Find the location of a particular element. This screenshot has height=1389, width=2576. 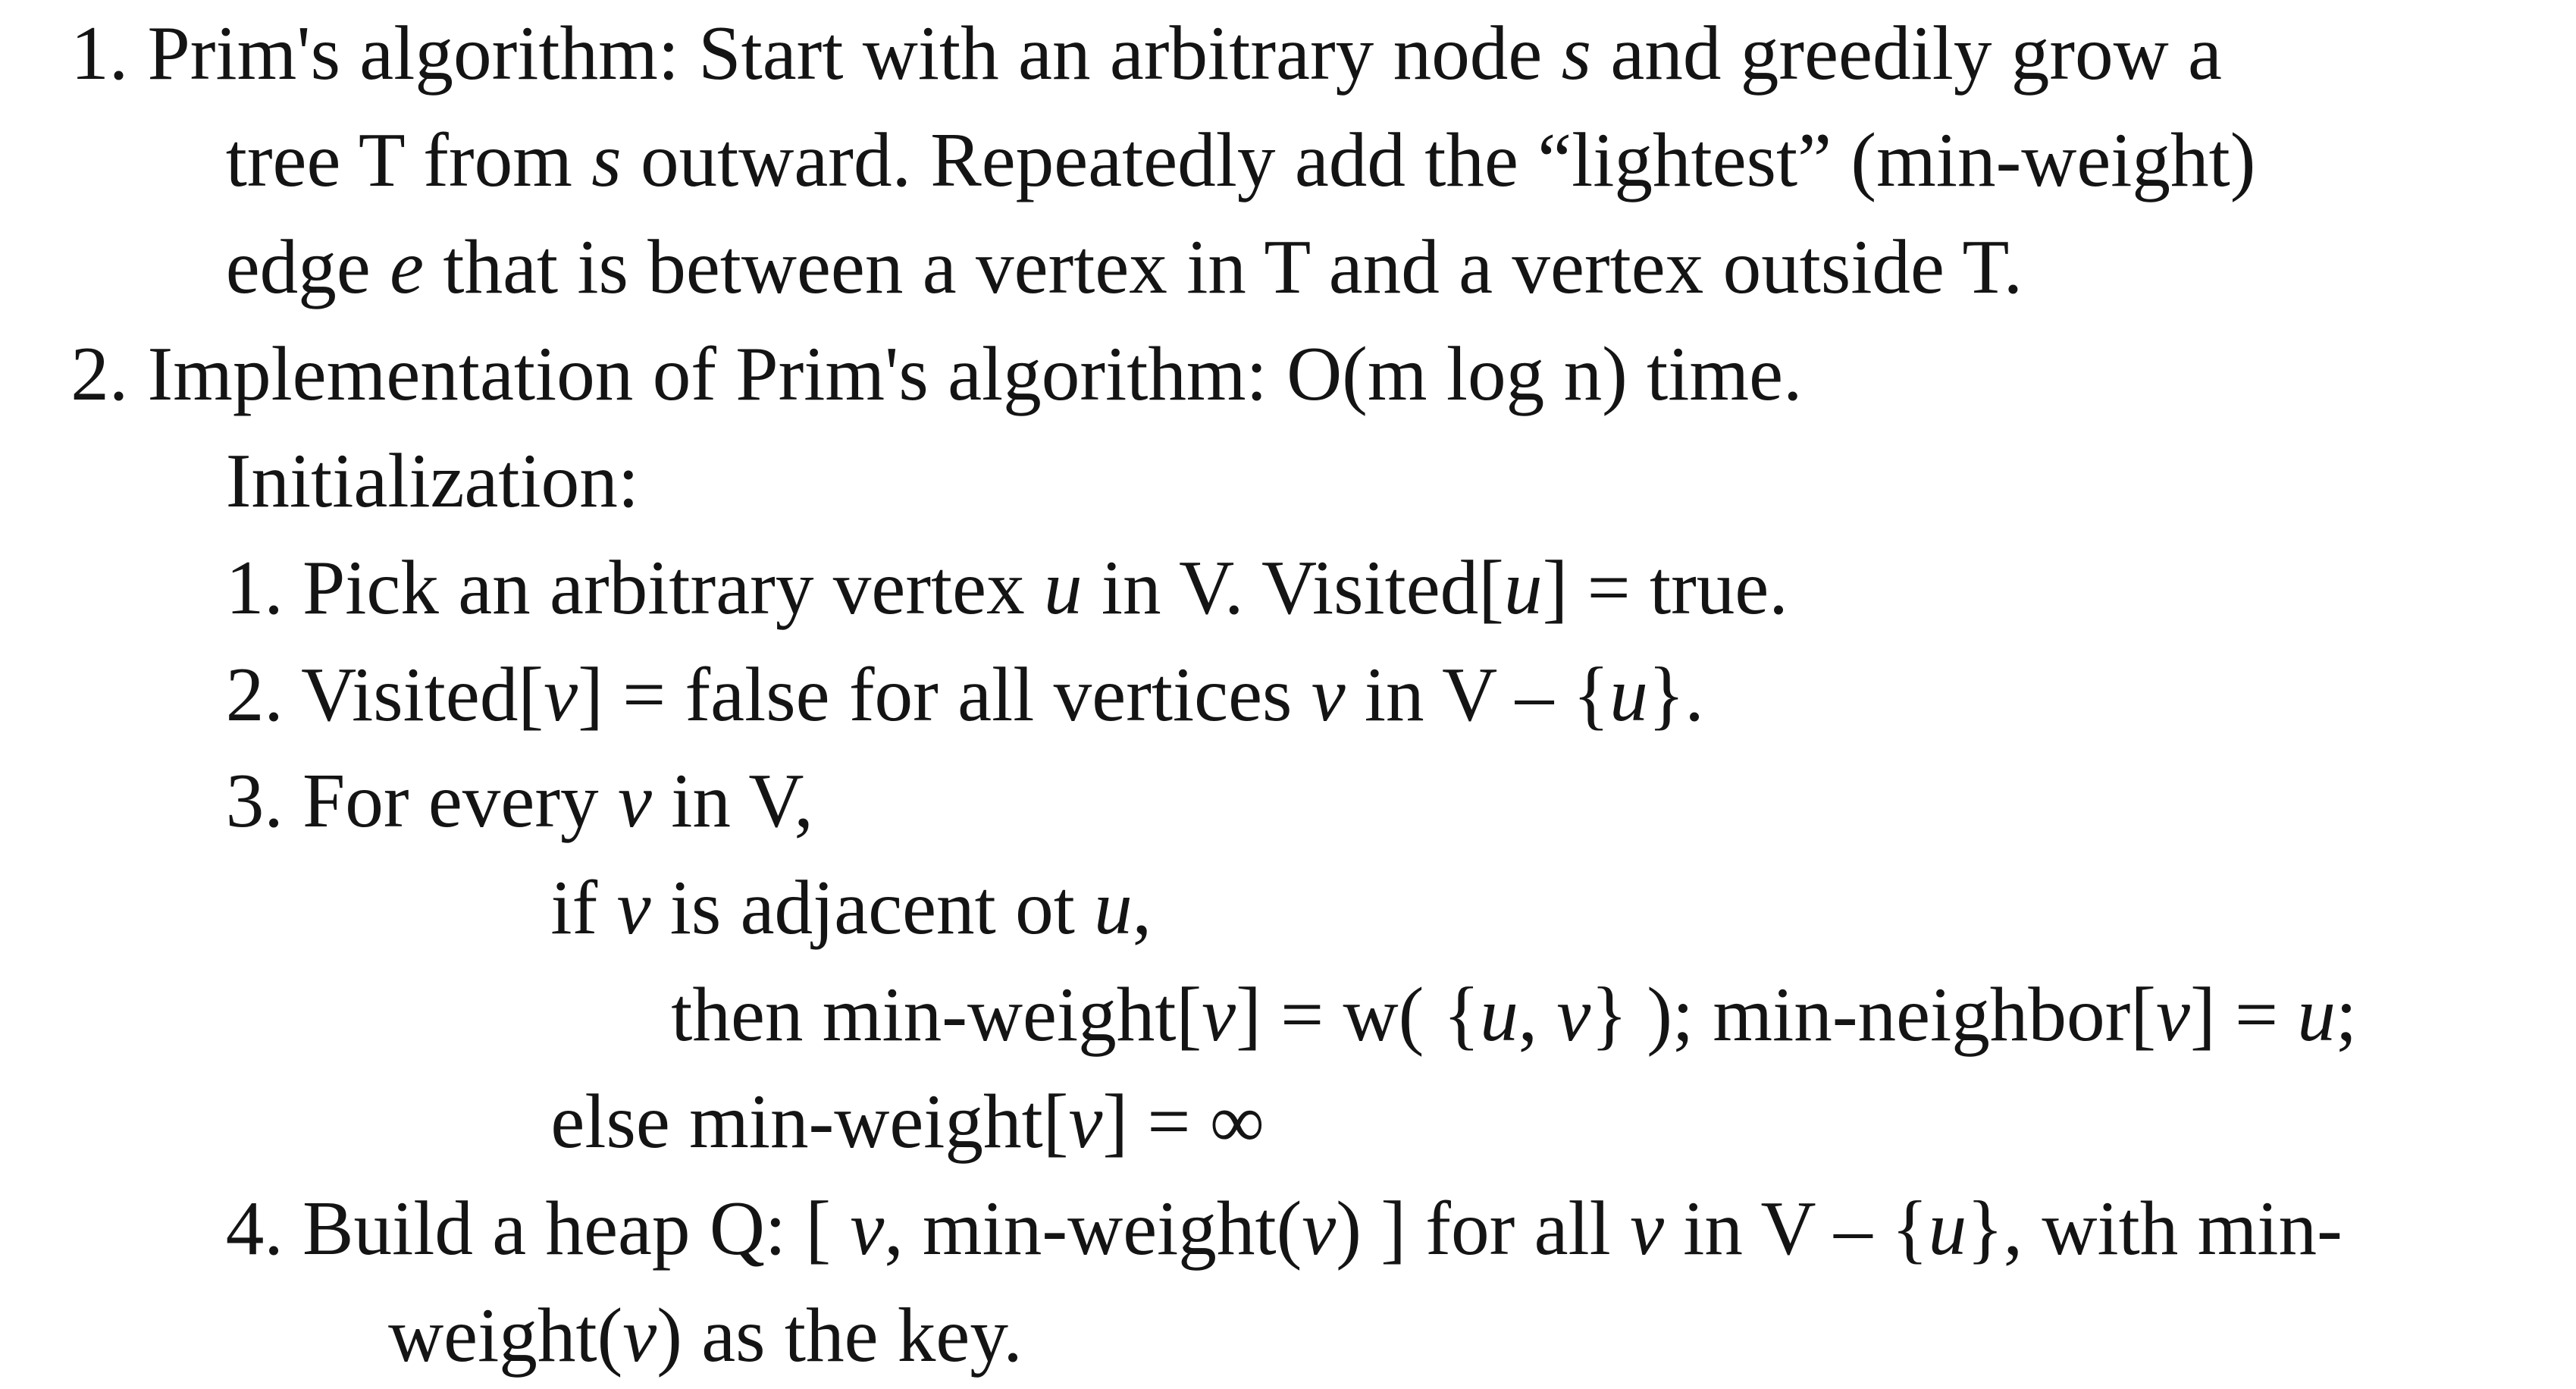

step-number: 1. is located at coordinates (255, 587).